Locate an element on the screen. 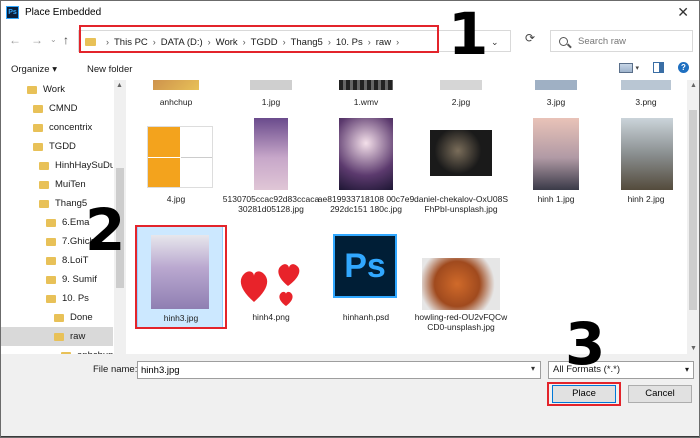 This screenshot has height=438, width=700. organize-button: Organize ▾ is located at coordinates (34, 69).